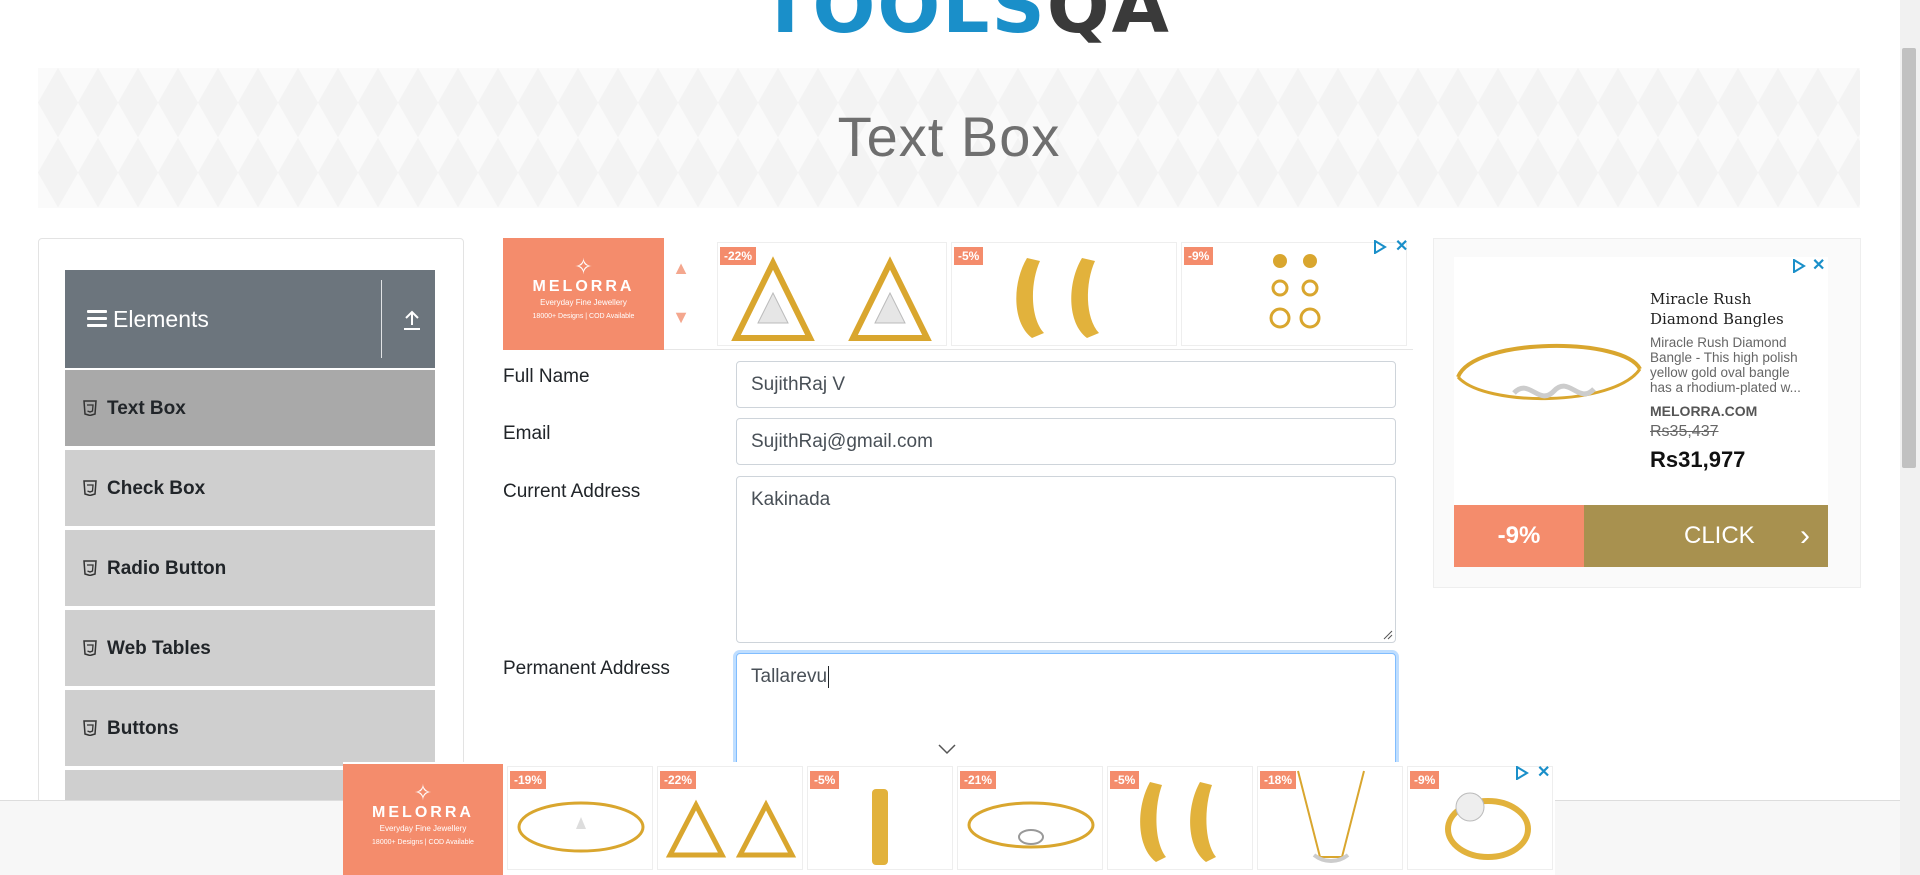 This screenshot has width=1920, height=875. What do you see at coordinates (161, 319) in the screenshot?
I see `elements-group-title: Elements` at bounding box center [161, 319].